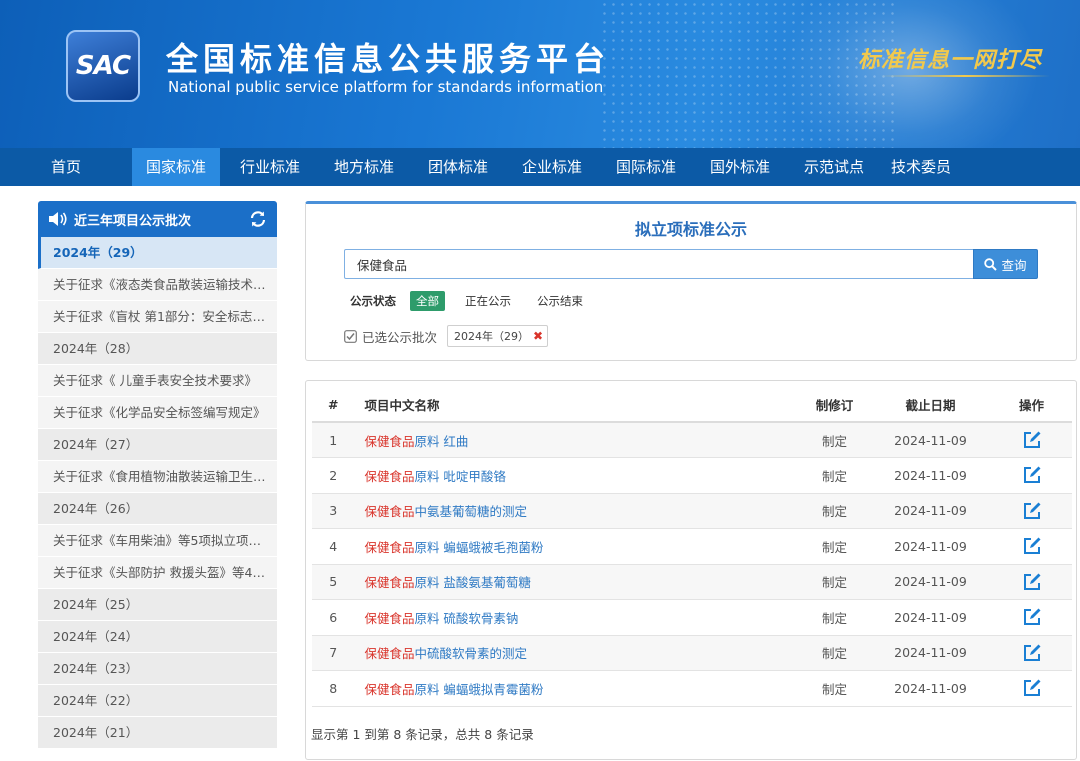 The image size is (1080, 761). Describe the element at coordinates (472, 583) in the screenshot. I see `project-name-rest: 原料 盐酸氨基葡萄糖` at that location.